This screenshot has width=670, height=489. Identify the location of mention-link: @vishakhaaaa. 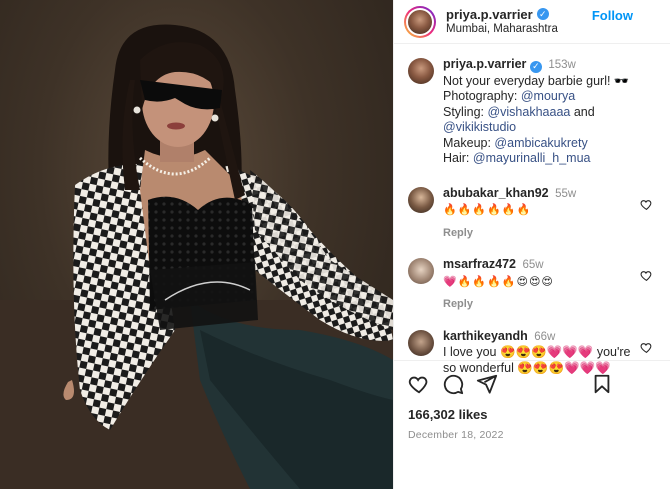
(528, 112).